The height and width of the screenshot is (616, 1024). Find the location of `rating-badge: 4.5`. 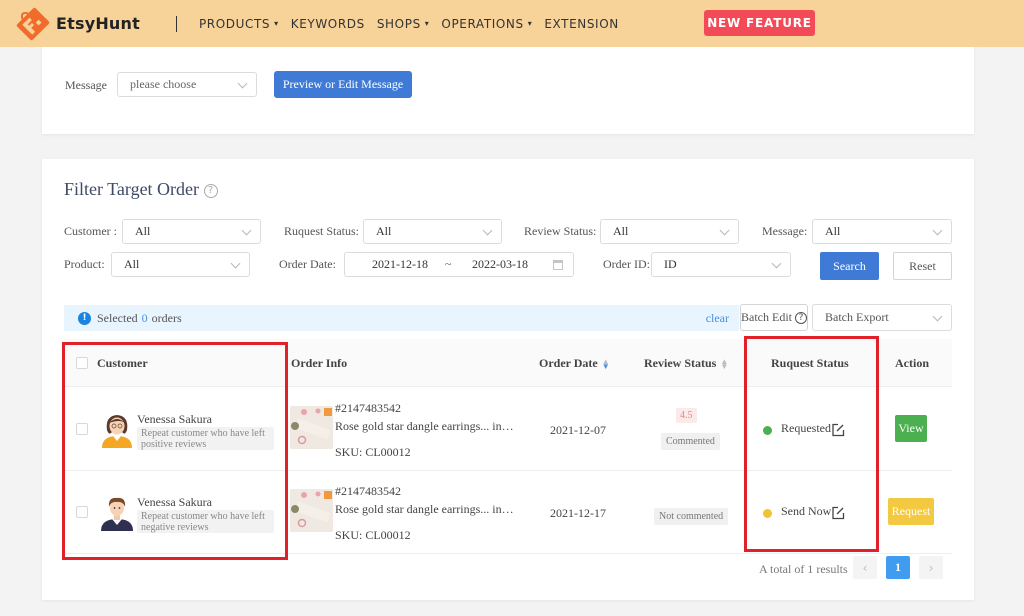

rating-badge: 4.5 is located at coordinates (686, 415).